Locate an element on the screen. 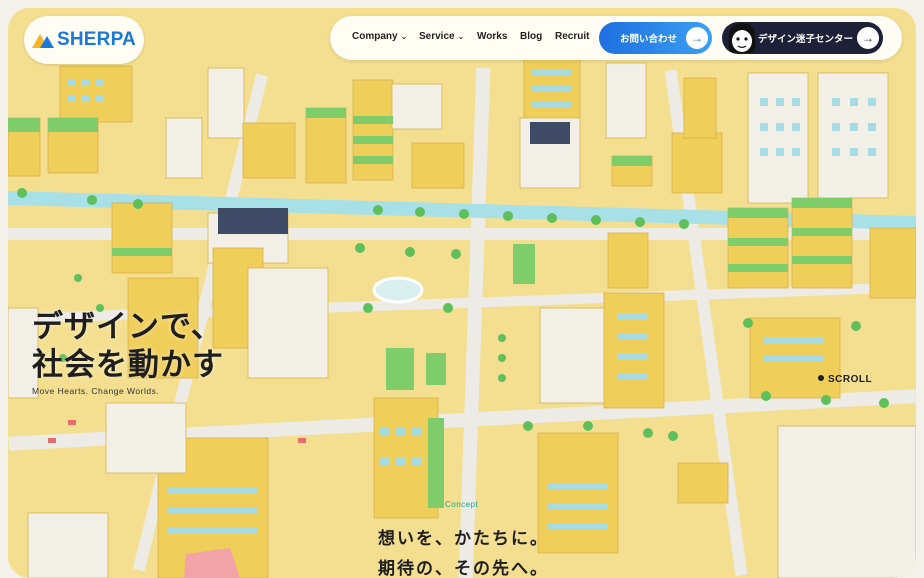 Image resolution: width=924 pixels, height=578 pixels. design-center-button: デザイン迷子センター → is located at coordinates (802, 38).